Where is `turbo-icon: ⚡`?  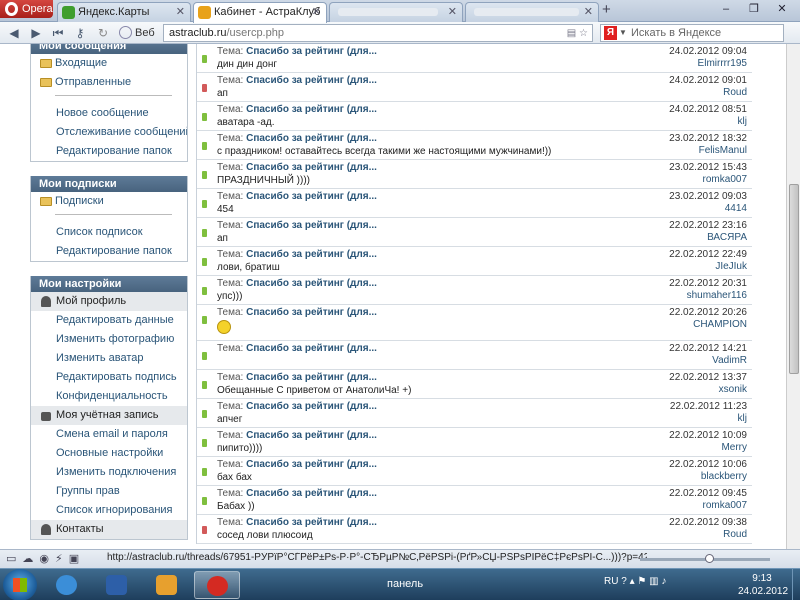 turbo-icon: ⚡ is located at coordinates (62, 559).